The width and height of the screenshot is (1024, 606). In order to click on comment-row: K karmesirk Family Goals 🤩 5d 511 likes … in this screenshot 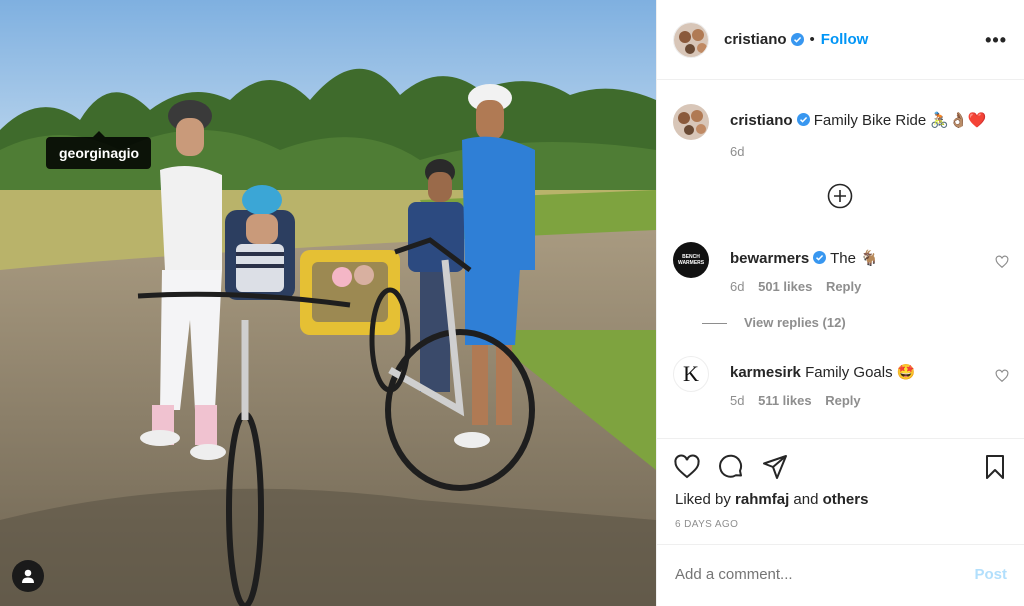, I will do `click(843, 396)`.